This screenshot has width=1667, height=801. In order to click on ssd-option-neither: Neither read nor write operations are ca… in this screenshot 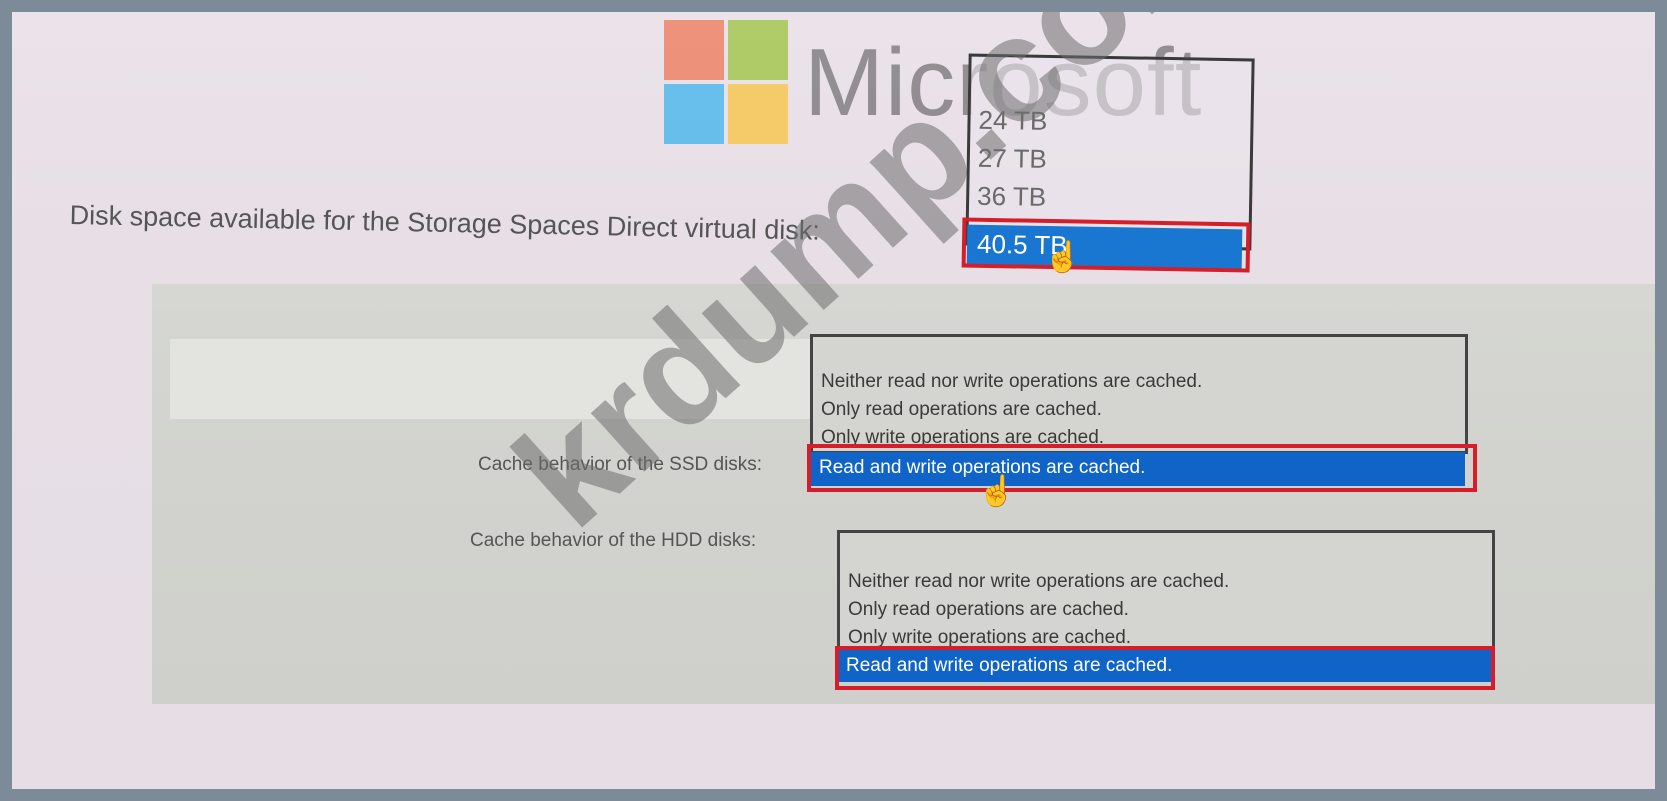, I will do `click(1011, 382)`.